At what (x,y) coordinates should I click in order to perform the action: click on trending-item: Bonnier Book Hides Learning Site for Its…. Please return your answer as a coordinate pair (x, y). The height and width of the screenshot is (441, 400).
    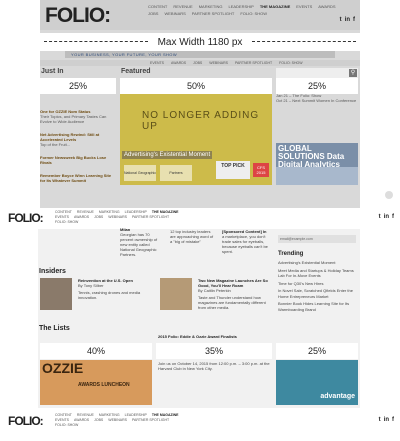
    Looking at the image, I should click on (318, 306).